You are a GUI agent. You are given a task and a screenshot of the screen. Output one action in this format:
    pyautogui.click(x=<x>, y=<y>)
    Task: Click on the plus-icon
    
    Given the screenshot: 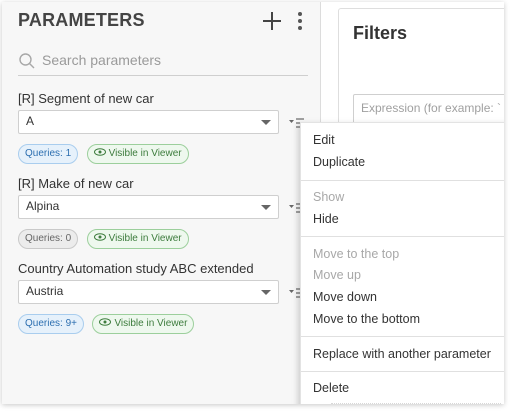 What is the action you would take?
    pyautogui.click(x=272, y=21)
    